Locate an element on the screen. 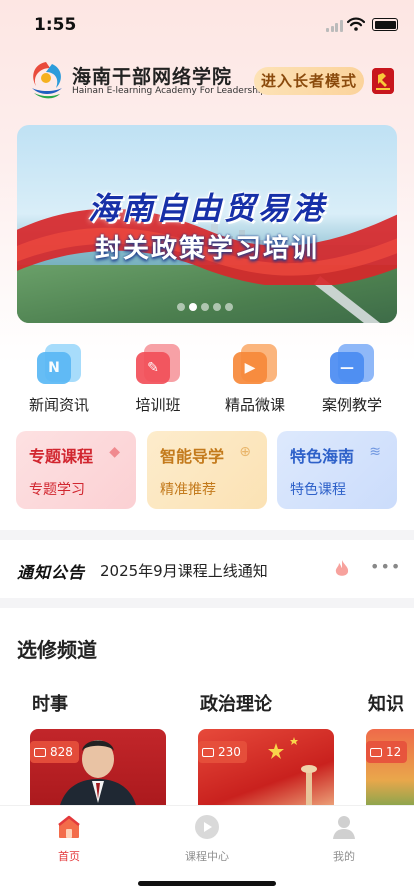  tab-mine: 我的 is located at coordinates (344, 839).